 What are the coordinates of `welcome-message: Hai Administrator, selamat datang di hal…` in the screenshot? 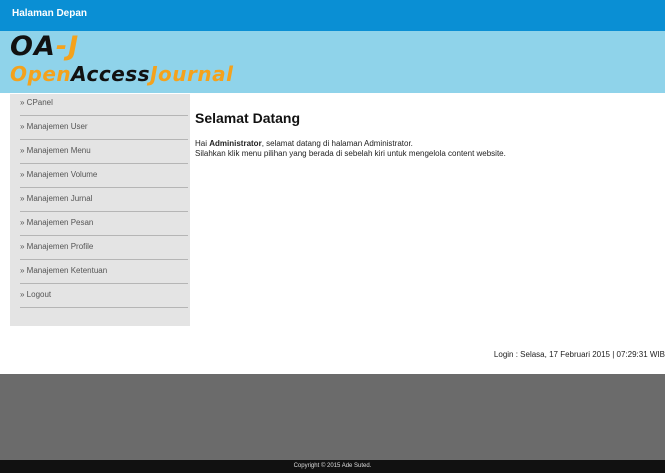 It's located at (415, 149).